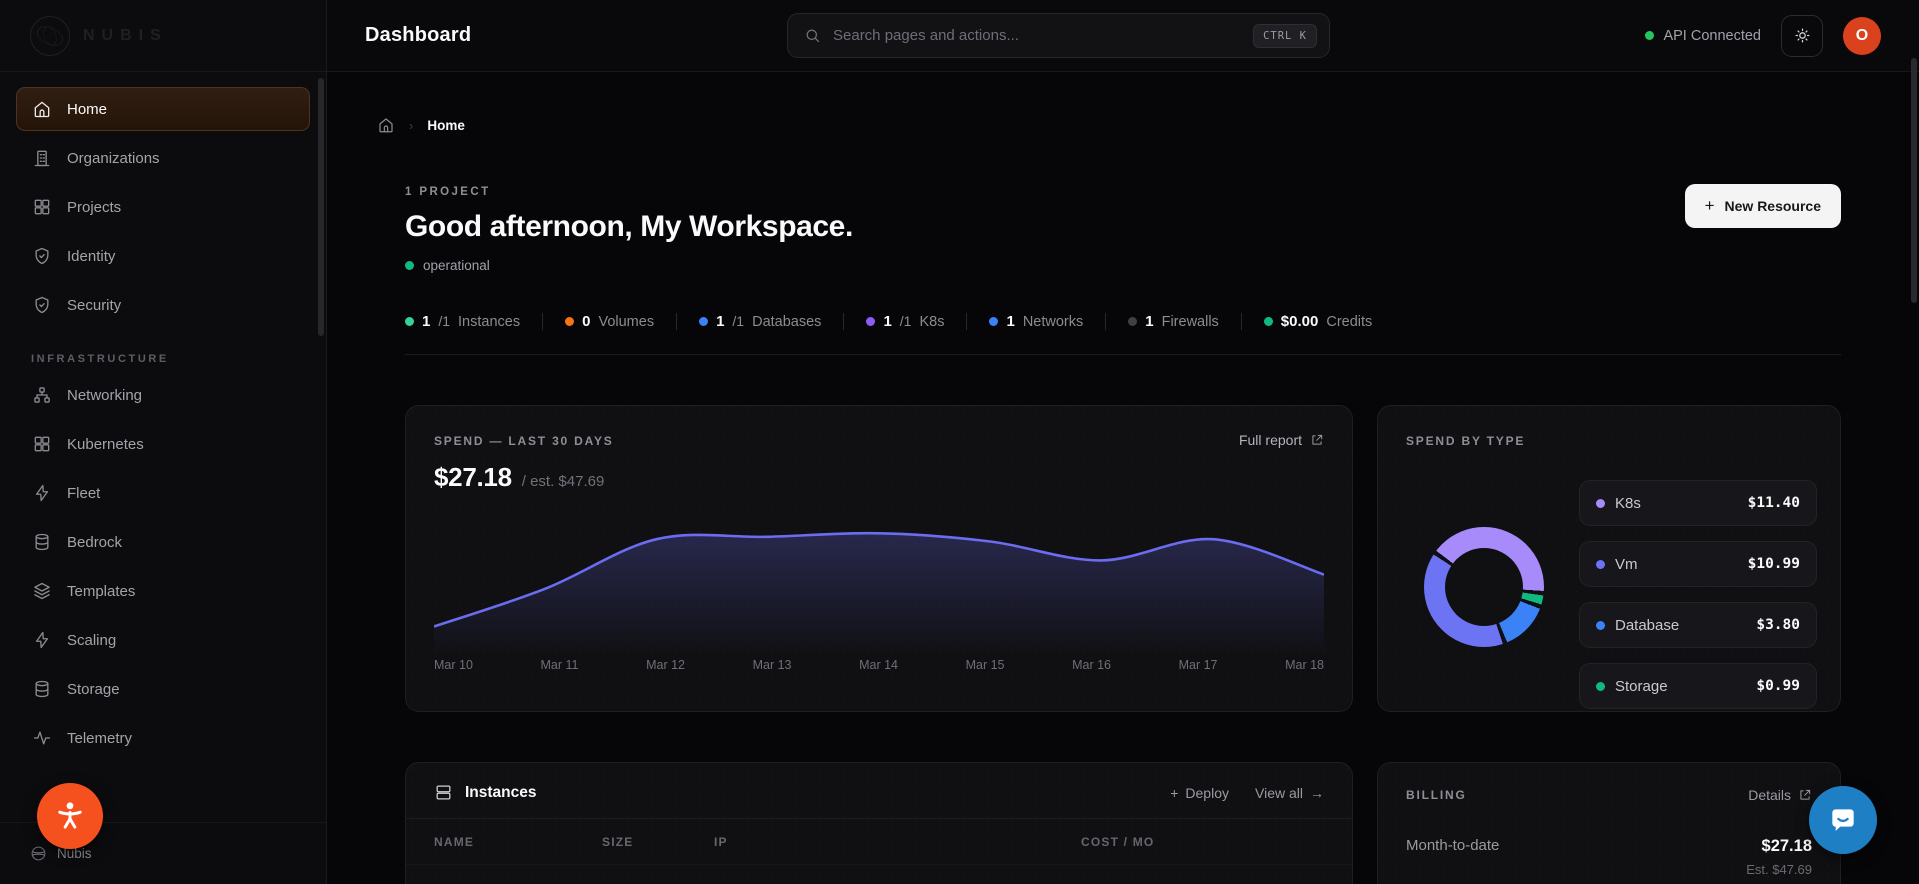 The image size is (1919, 884). What do you see at coordinates (1053, 322) in the screenshot?
I see `stat-label: Networks` at bounding box center [1053, 322].